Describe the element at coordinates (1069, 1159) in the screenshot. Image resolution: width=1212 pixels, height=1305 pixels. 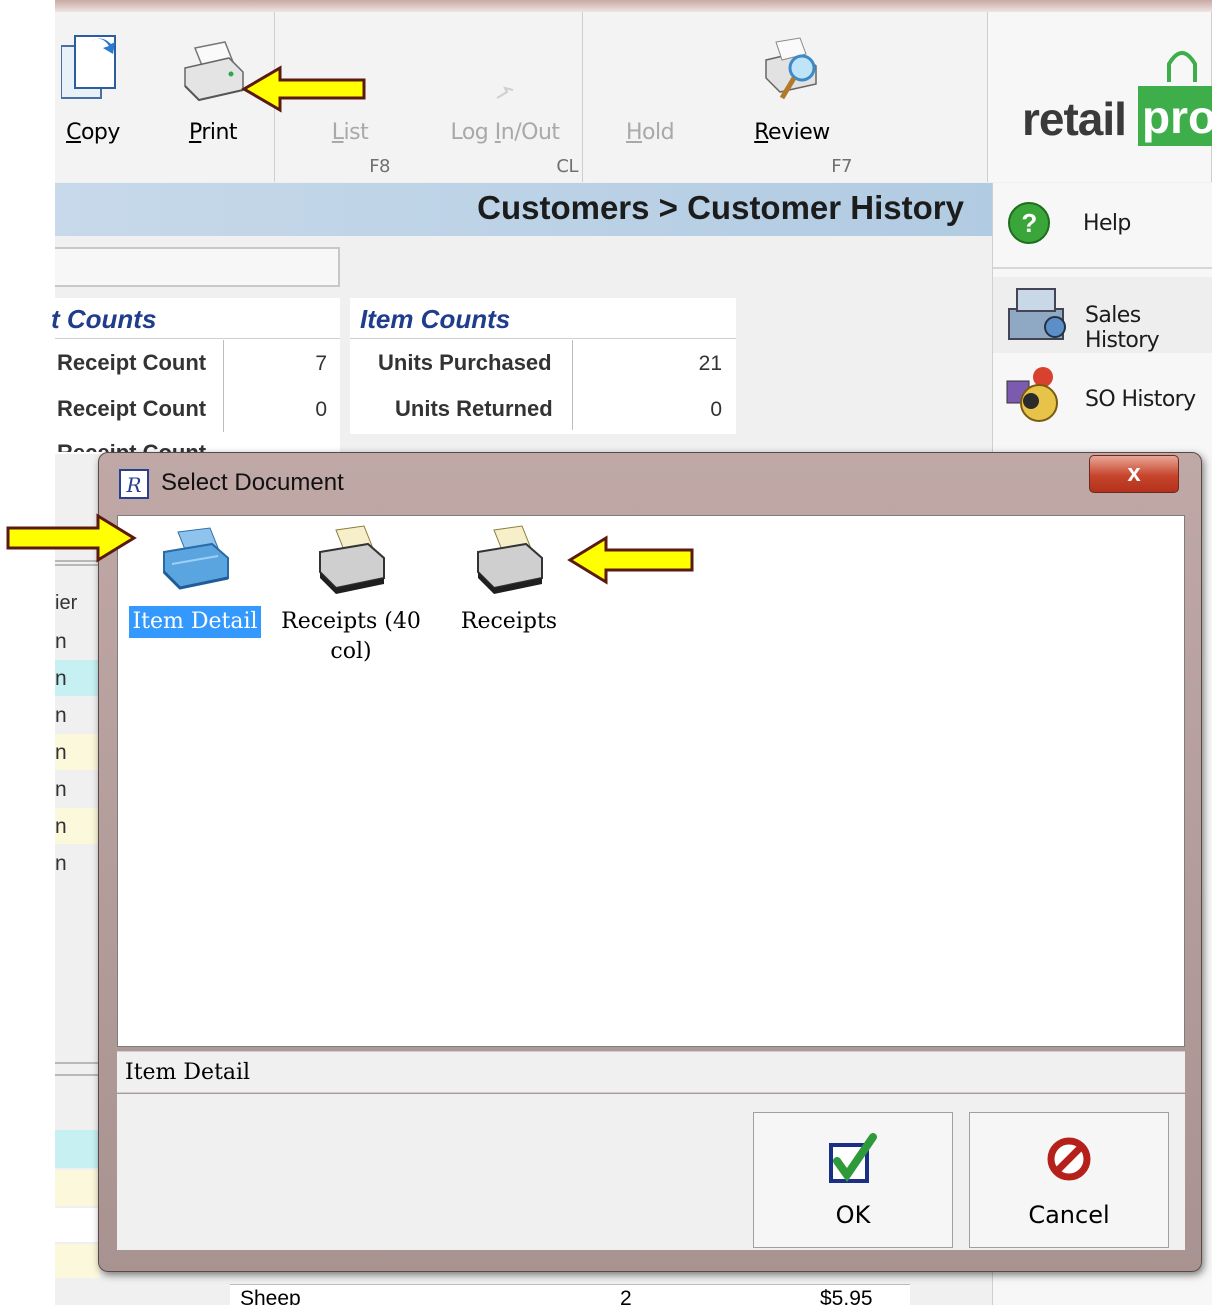
I see `cancel-icon` at that location.